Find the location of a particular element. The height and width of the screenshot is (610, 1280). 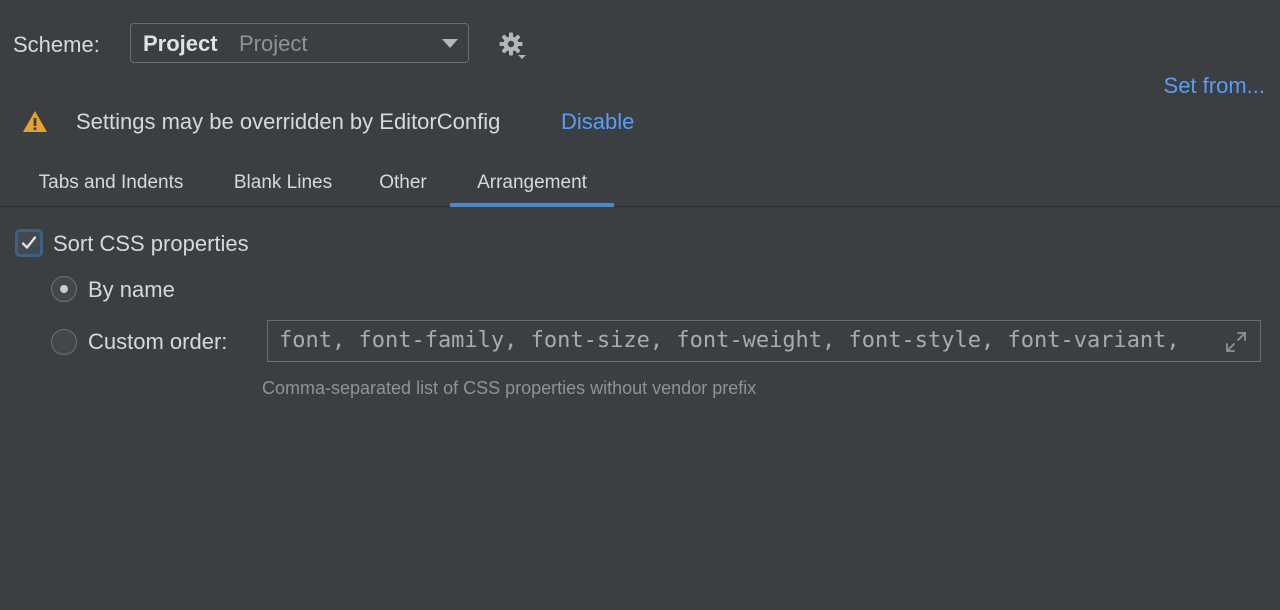

tab-blank-lines: Blank Lines is located at coordinates (283, 183).